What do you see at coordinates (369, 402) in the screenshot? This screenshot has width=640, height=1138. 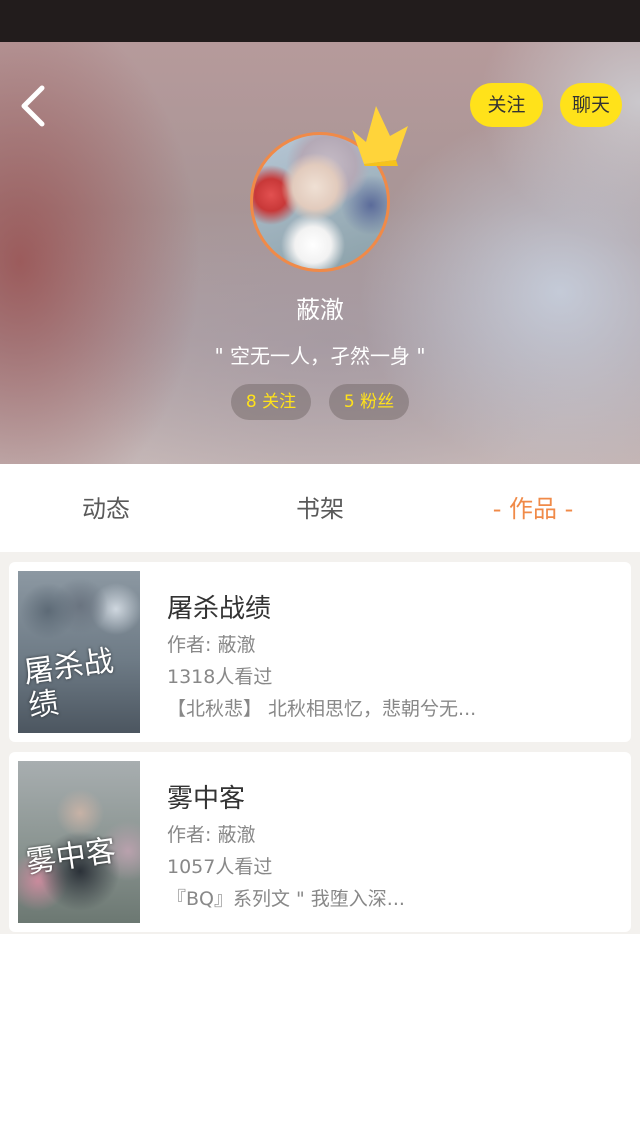 I see `fans-count: 5 粉丝` at bounding box center [369, 402].